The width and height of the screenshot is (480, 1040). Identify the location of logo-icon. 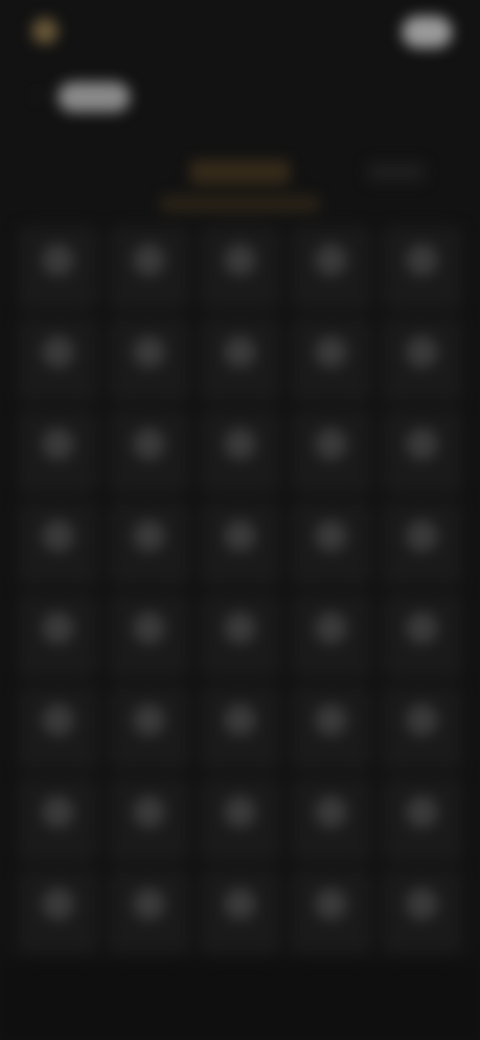
(45, 31).